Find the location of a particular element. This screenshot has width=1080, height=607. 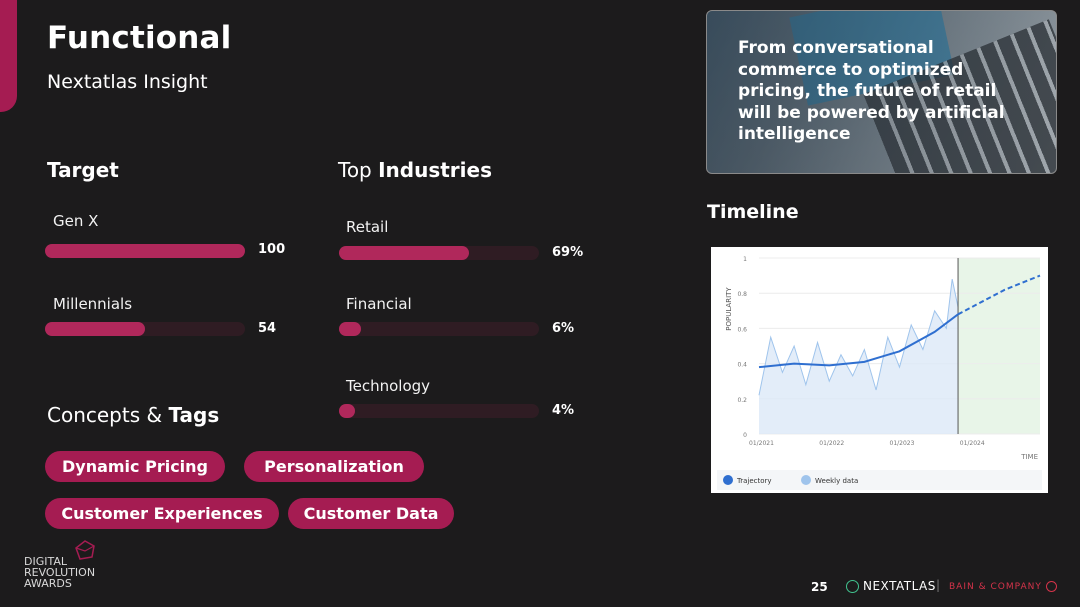

target-bar-genx is located at coordinates (145, 251).